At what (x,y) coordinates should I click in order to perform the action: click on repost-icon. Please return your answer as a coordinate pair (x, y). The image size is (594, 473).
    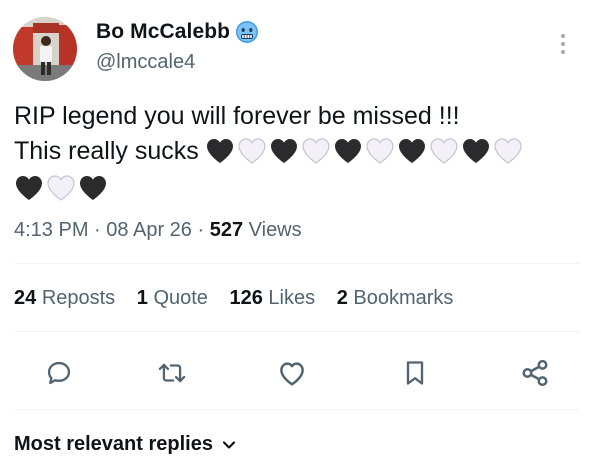
    Looking at the image, I should click on (172, 373).